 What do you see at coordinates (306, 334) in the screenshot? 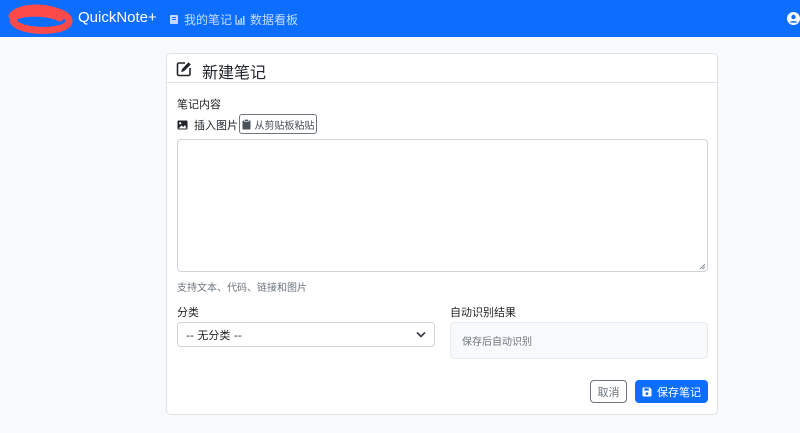
I see `category-select: -- 无分类 --` at bounding box center [306, 334].